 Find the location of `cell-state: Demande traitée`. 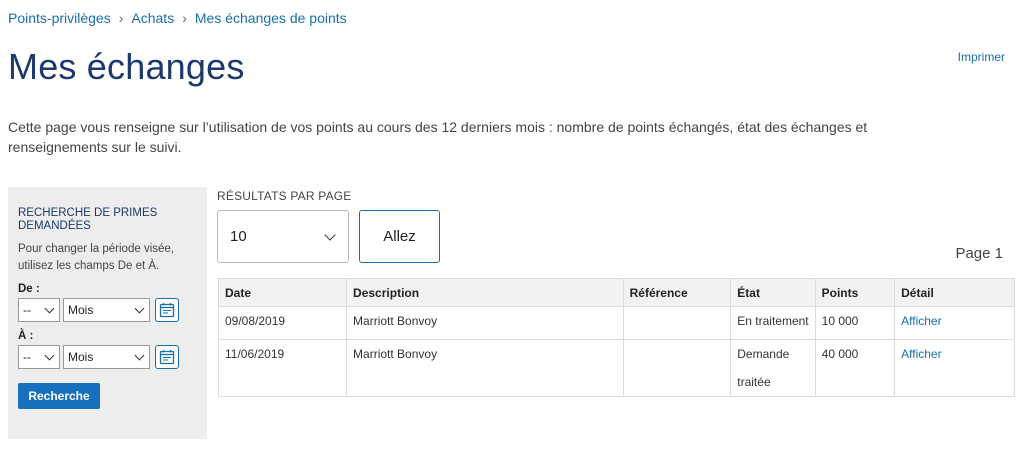

cell-state: Demande traitée is located at coordinates (773, 368).